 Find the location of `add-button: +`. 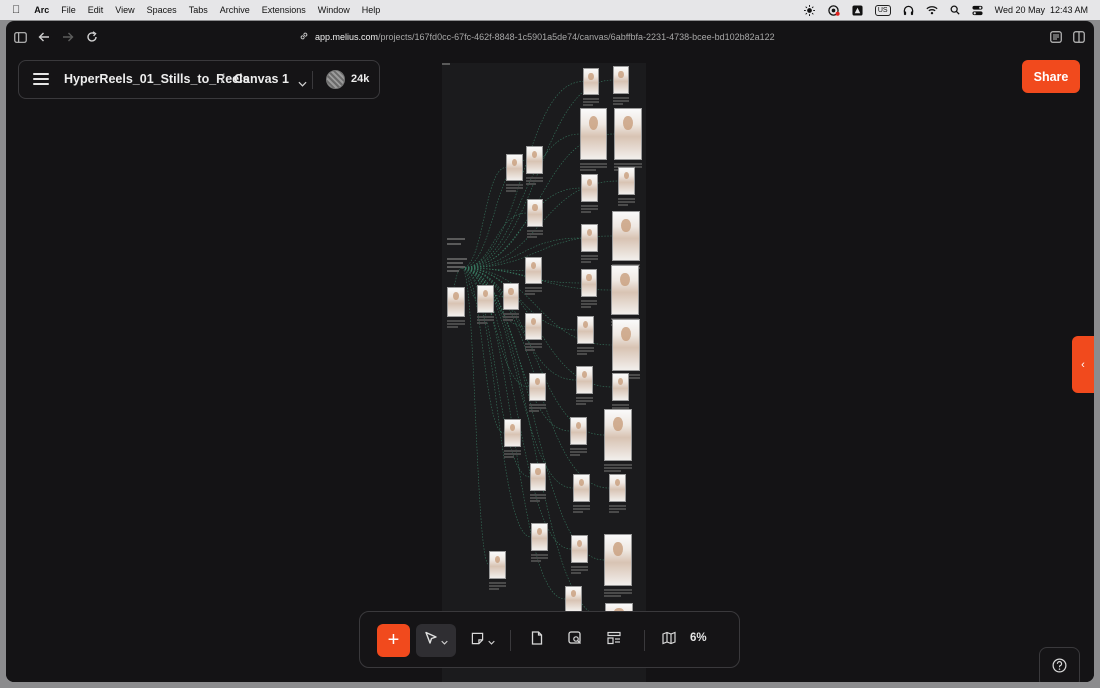

add-button: + is located at coordinates (393, 640).